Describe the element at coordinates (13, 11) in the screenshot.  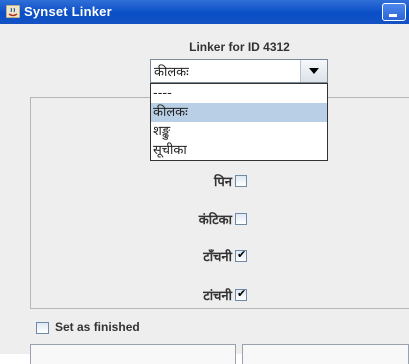
I see `java-cup-icon` at that location.